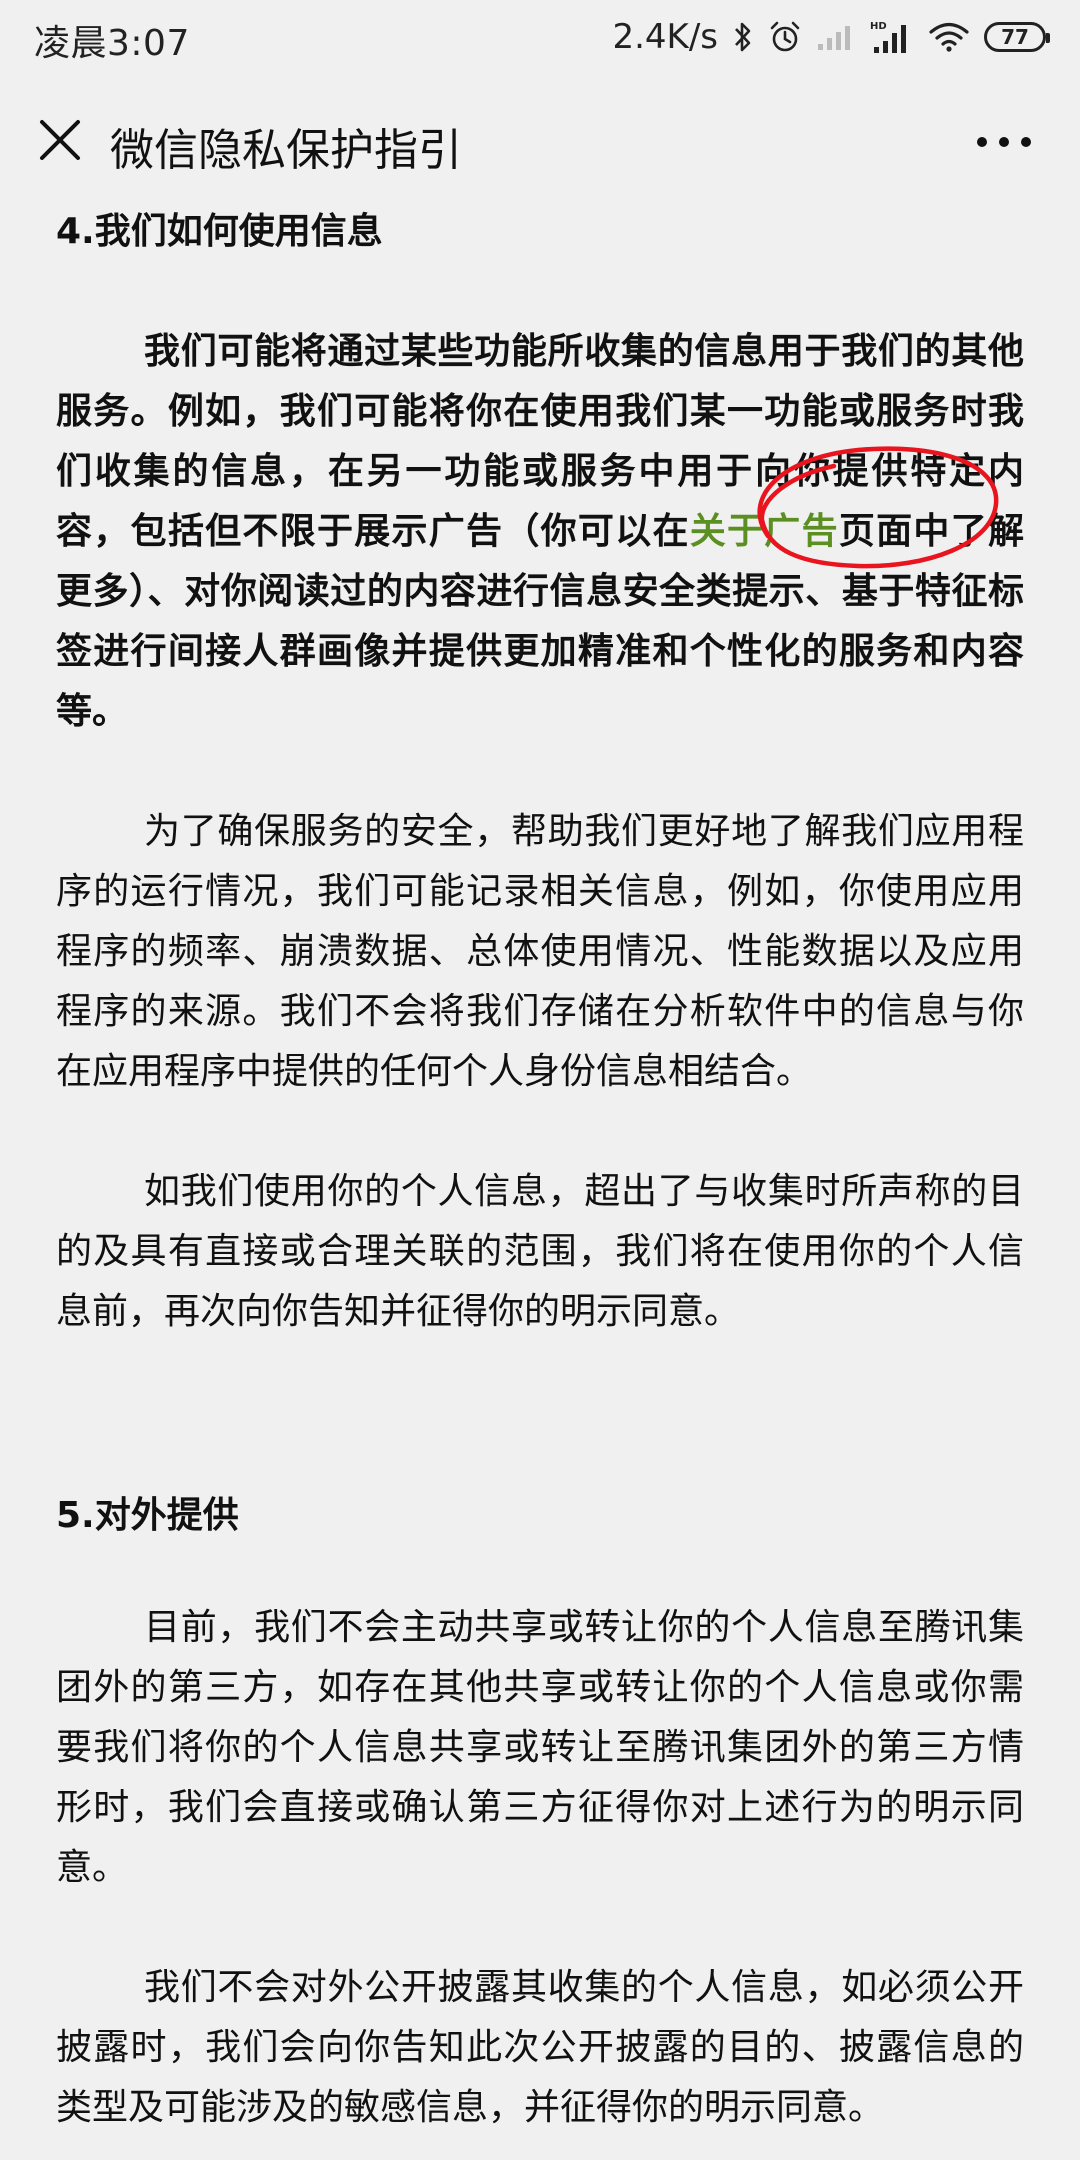 This screenshot has height=2160, width=1080. What do you see at coordinates (540, 141) in the screenshot?
I see `navigation-bar: 微信隐私保护指引` at bounding box center [540, 141].